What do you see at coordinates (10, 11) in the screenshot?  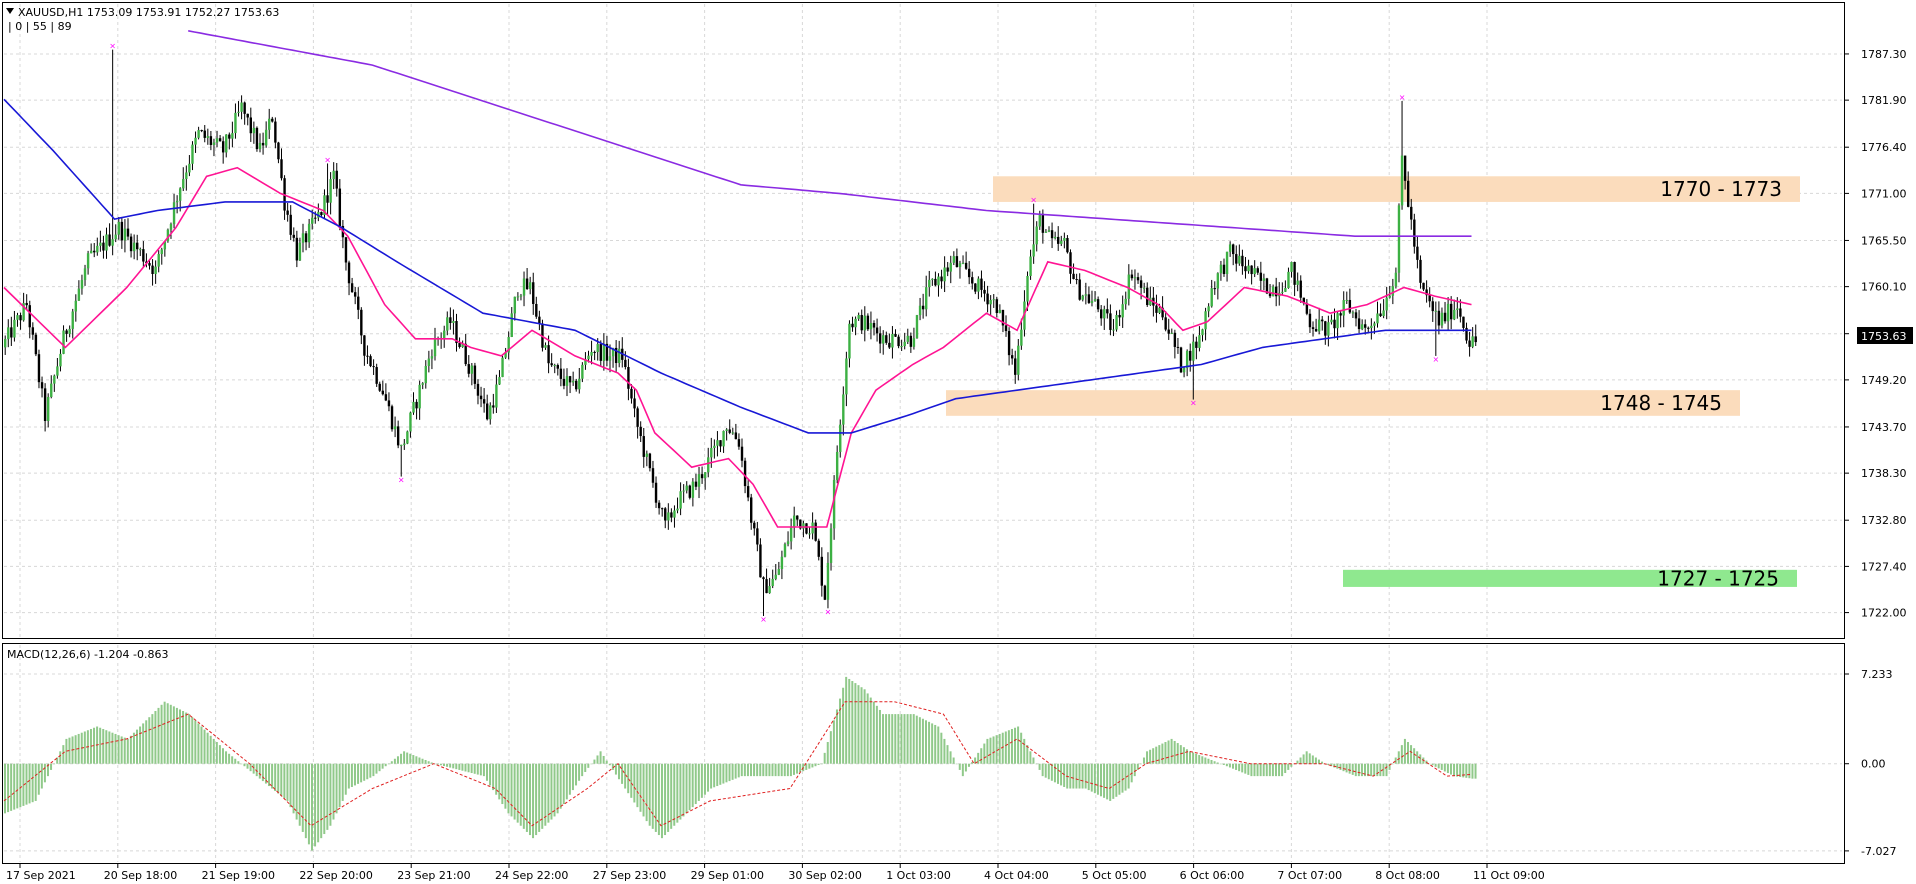 I see `chart-menu-icon` at bounding box center [10, 11].